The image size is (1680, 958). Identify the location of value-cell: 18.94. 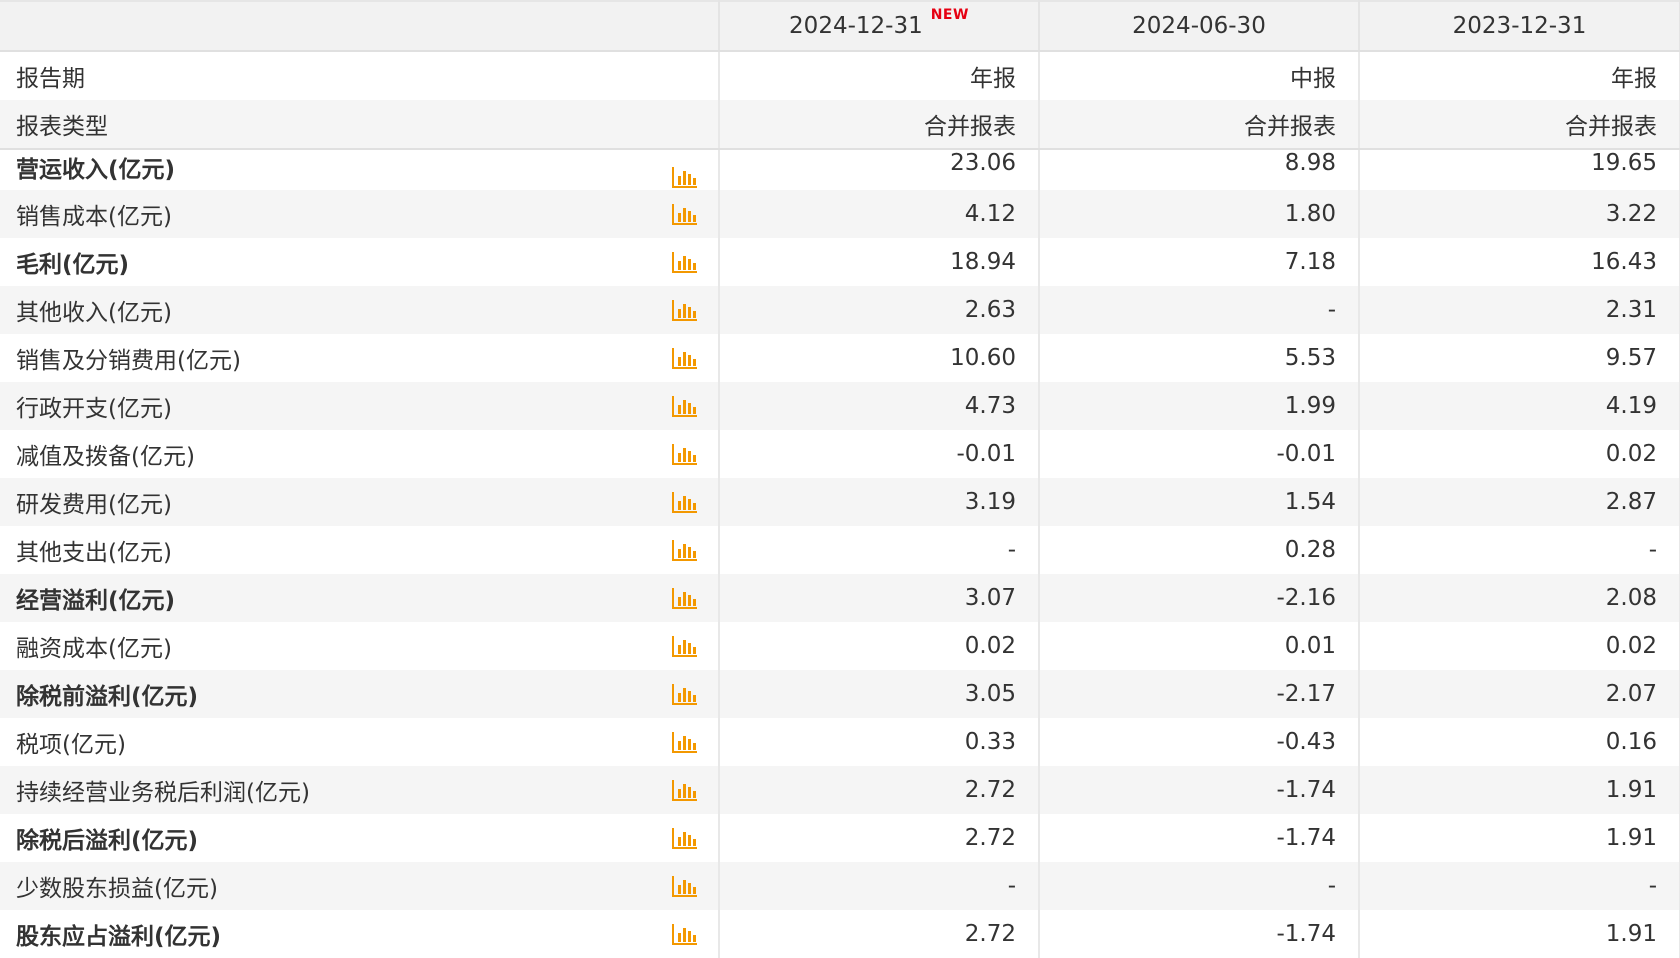
(879, 262).